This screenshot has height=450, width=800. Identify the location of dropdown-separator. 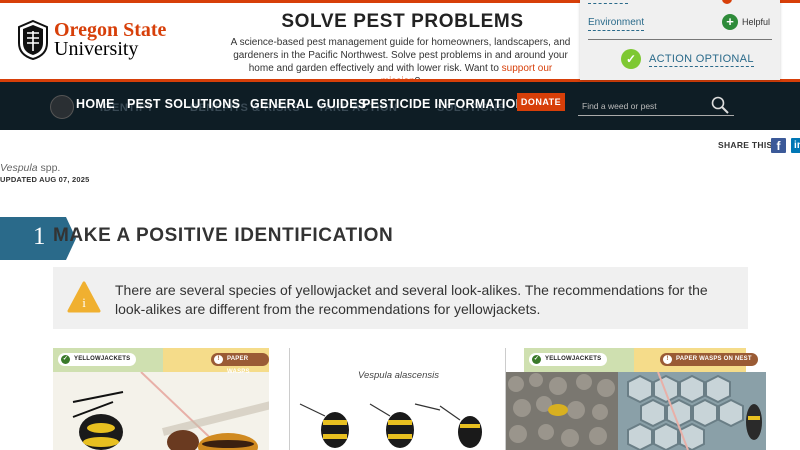
(680, 39).